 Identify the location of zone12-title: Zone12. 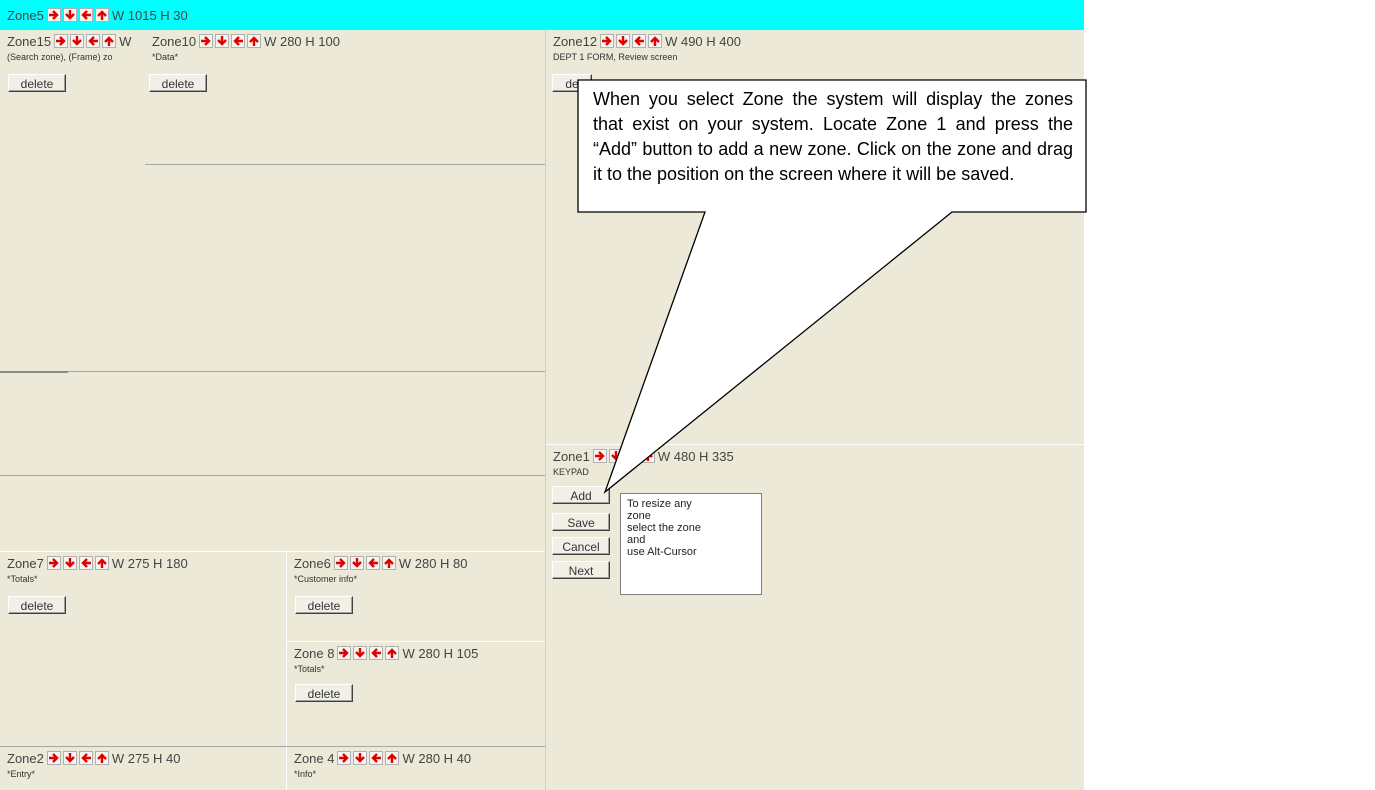
(575, 41).